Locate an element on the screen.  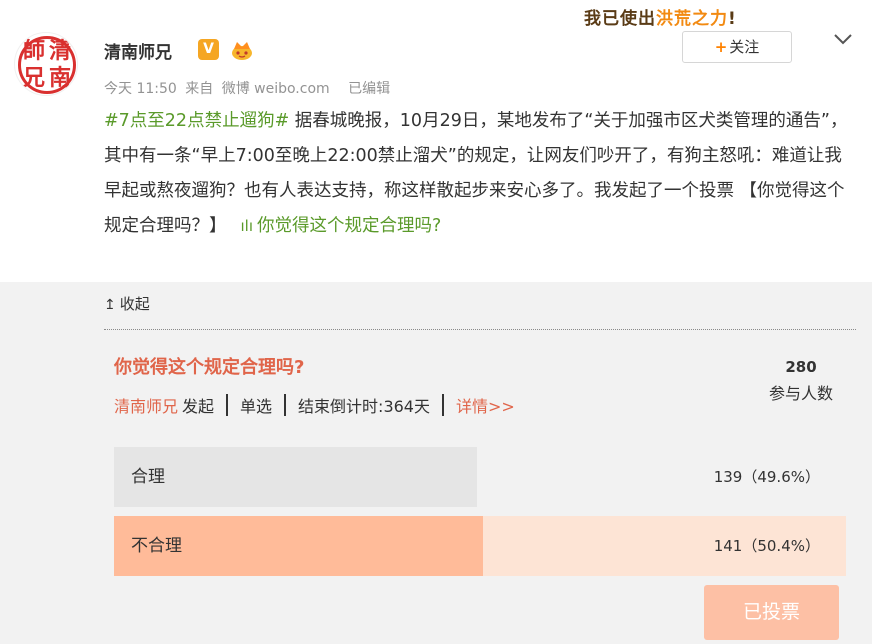
plus-icon: + is located at coordinates (721, 47).